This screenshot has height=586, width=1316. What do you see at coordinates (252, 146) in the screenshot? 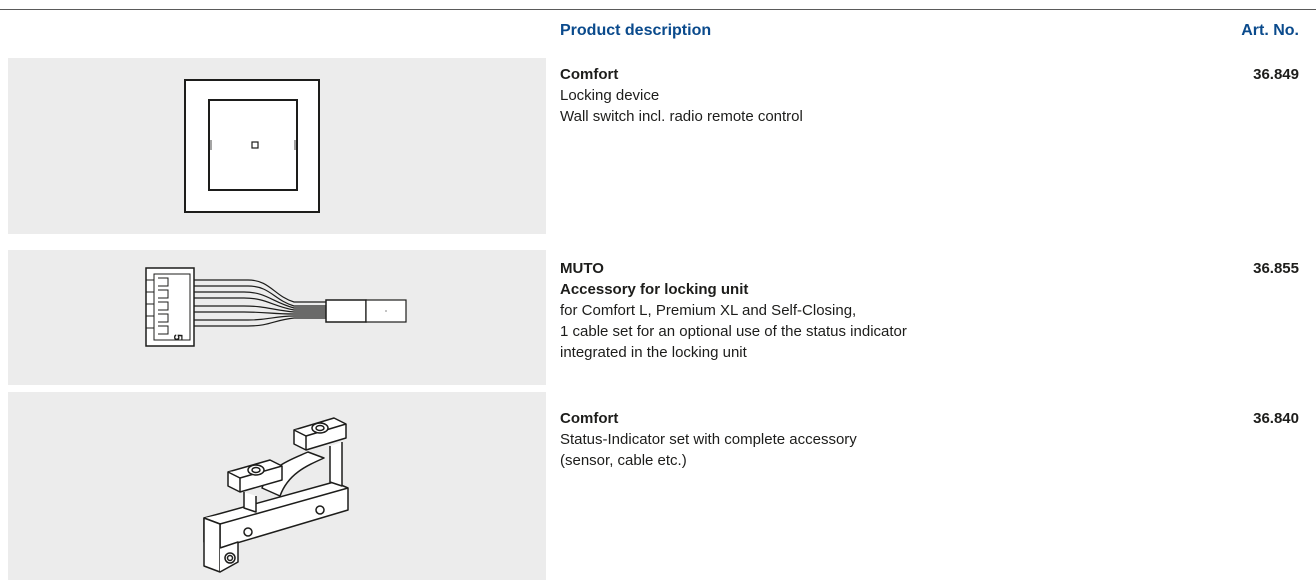
I see `wall-switch-icon` at bounding box center [252, 146].